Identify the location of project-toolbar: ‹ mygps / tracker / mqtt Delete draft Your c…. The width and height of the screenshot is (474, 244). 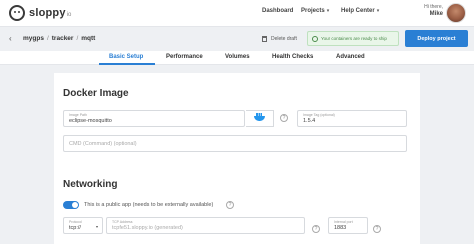
(237, 39).